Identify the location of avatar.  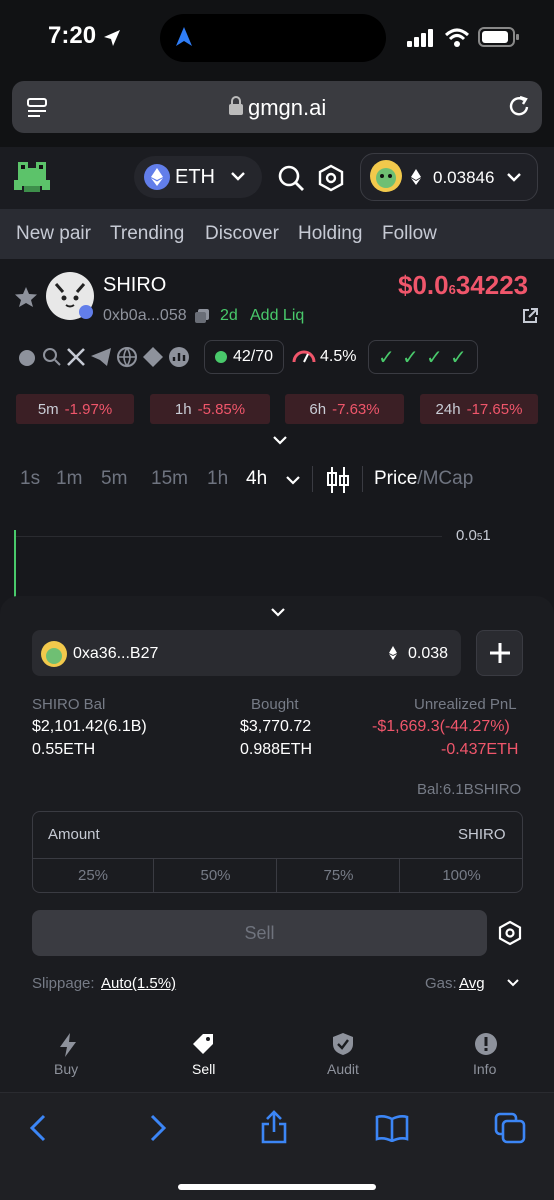
(54, 654).